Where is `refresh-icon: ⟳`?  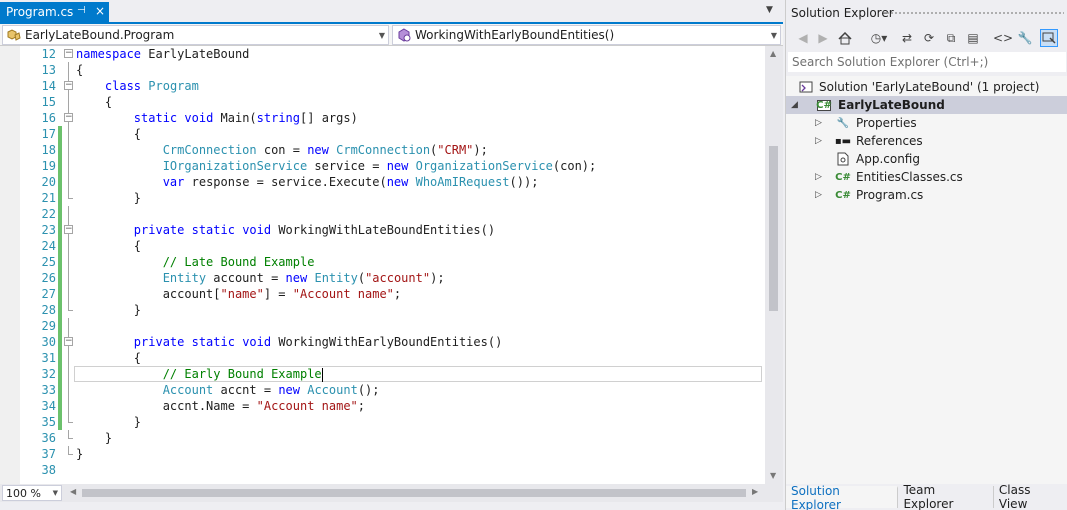 refresh-icon: ⟳ is located at coordinates (929, 38).